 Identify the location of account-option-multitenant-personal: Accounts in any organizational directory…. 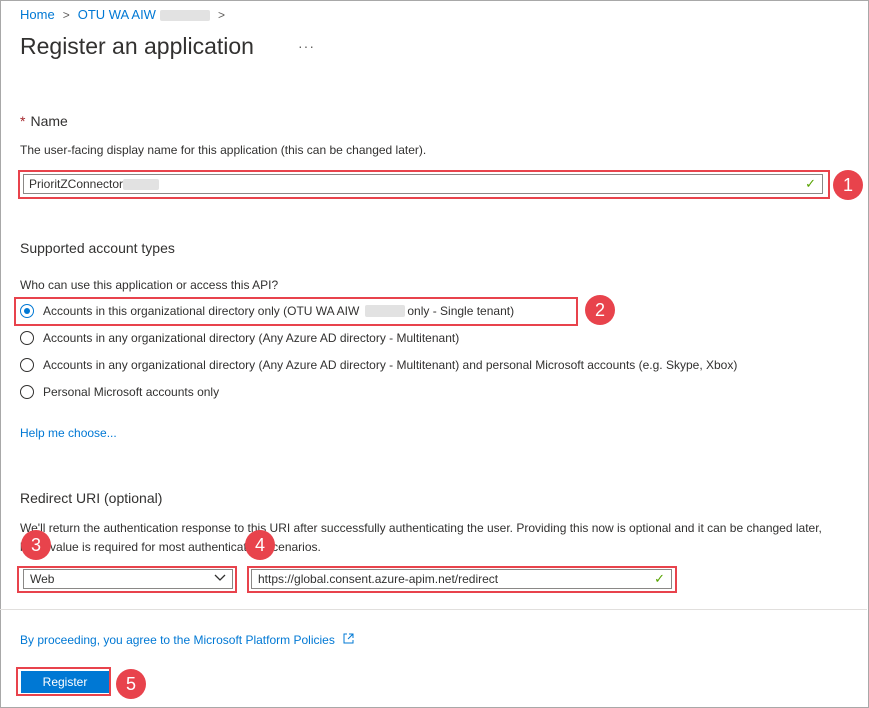
(378, 365).